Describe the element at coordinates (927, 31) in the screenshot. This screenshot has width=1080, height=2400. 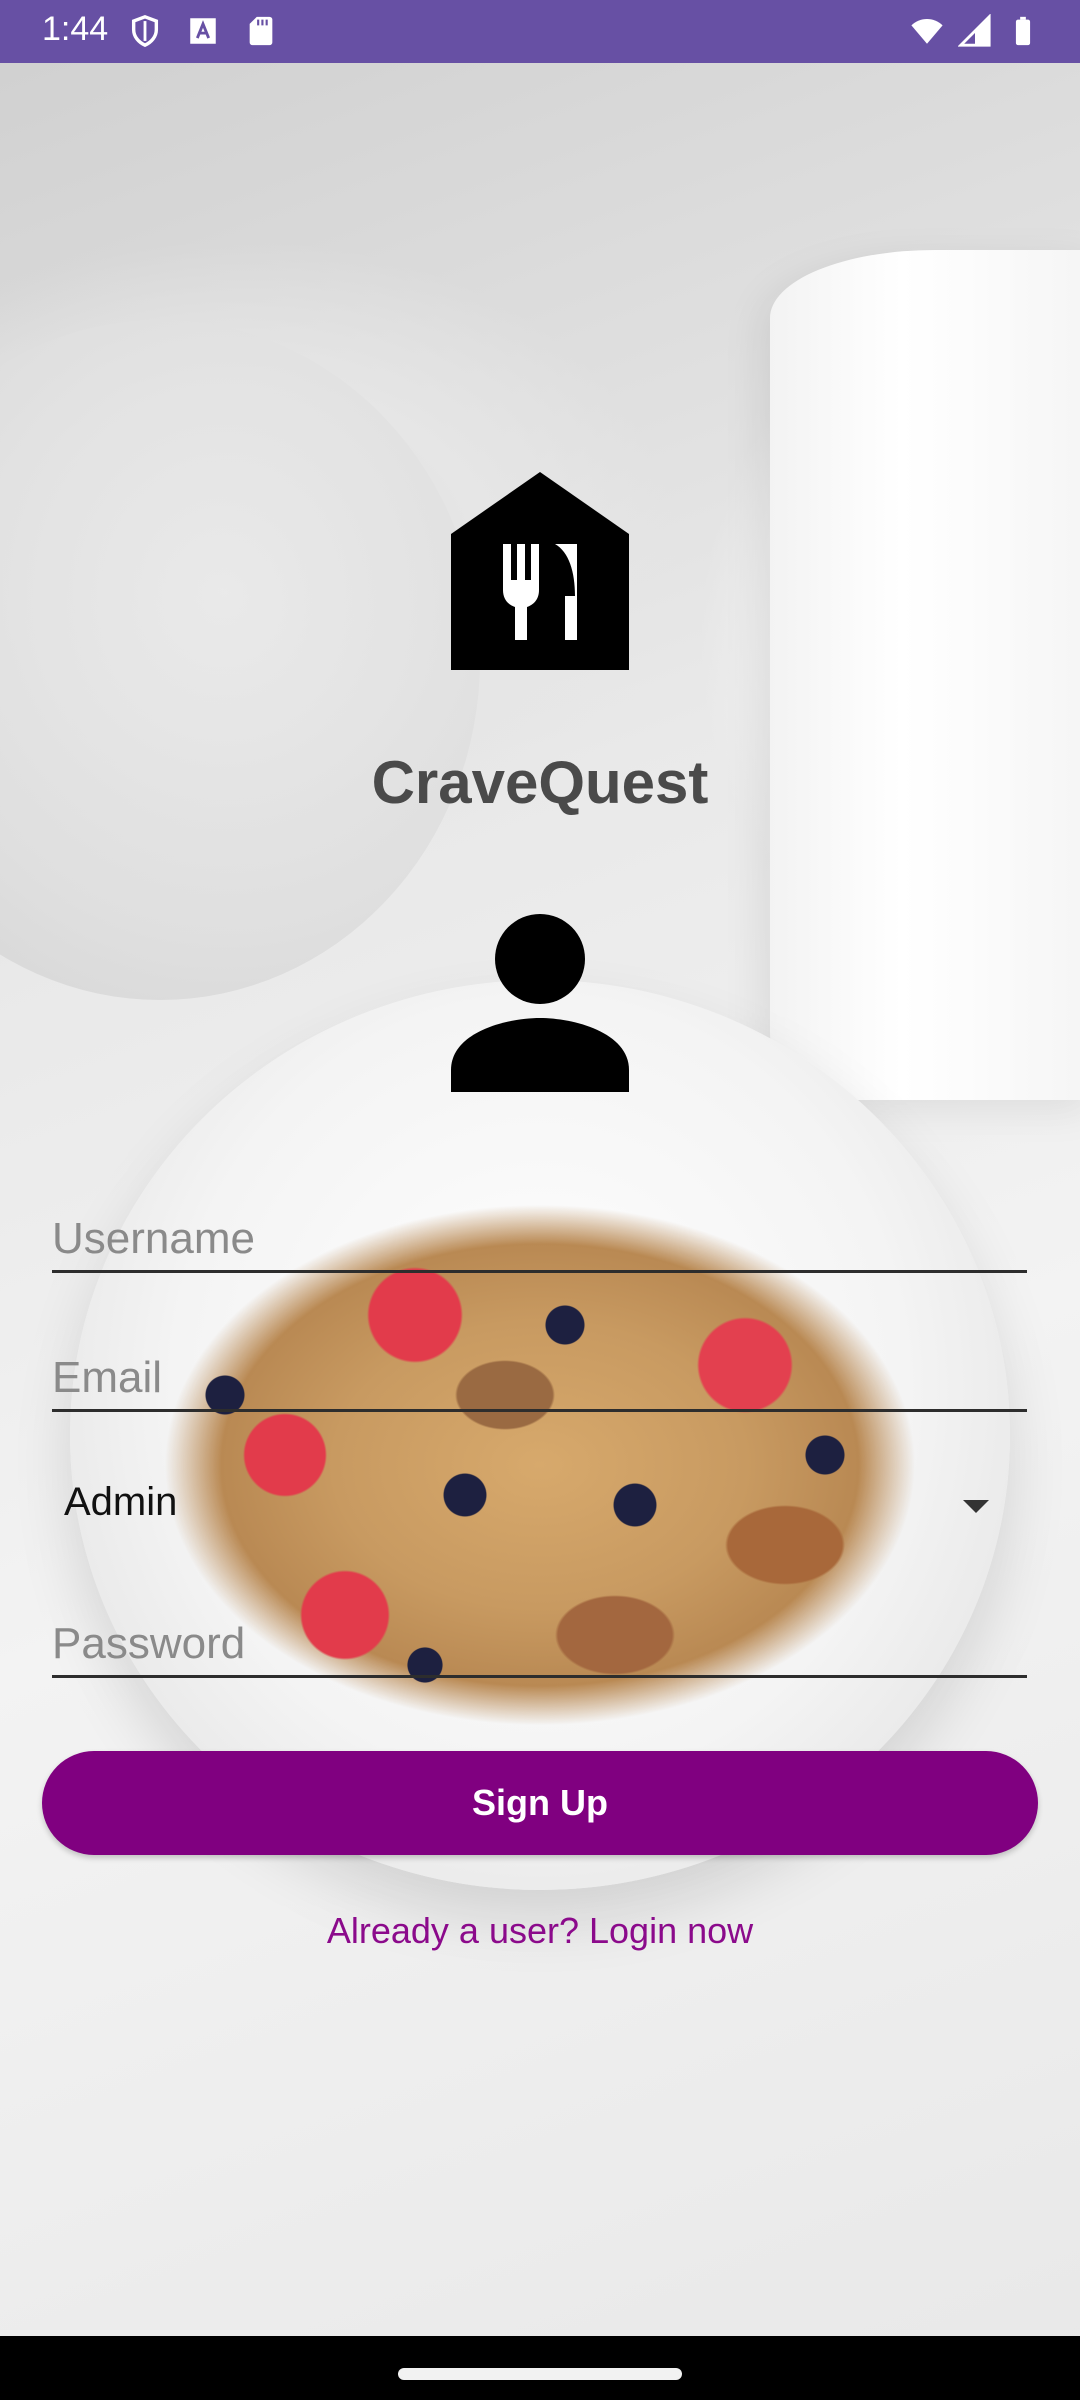
I see `wifi-icon` at that location.